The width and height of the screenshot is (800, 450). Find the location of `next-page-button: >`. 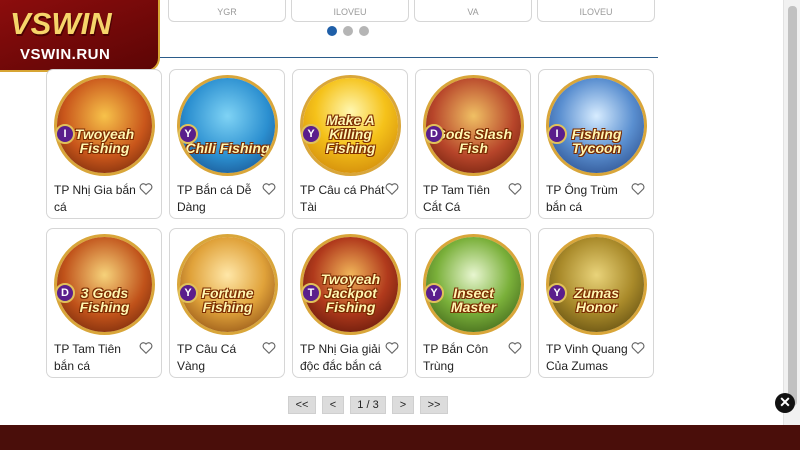

next-page-button: > is located at coordinates (403, 405).